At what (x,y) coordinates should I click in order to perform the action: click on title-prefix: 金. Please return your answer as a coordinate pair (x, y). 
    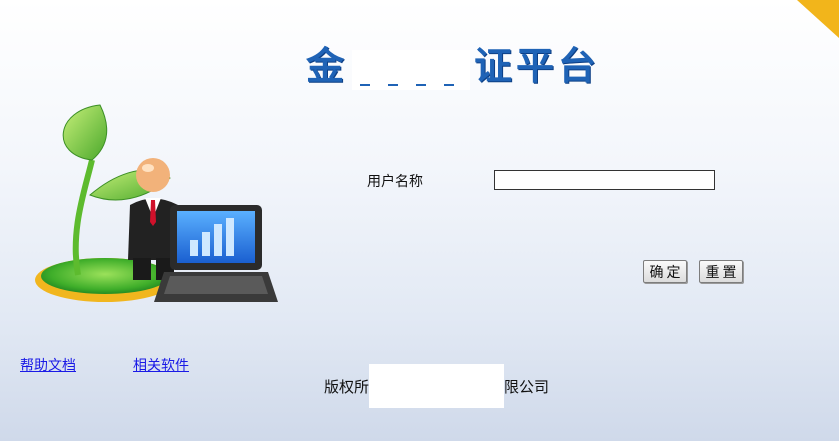
    Looking at the image, I should click on (327, 66).